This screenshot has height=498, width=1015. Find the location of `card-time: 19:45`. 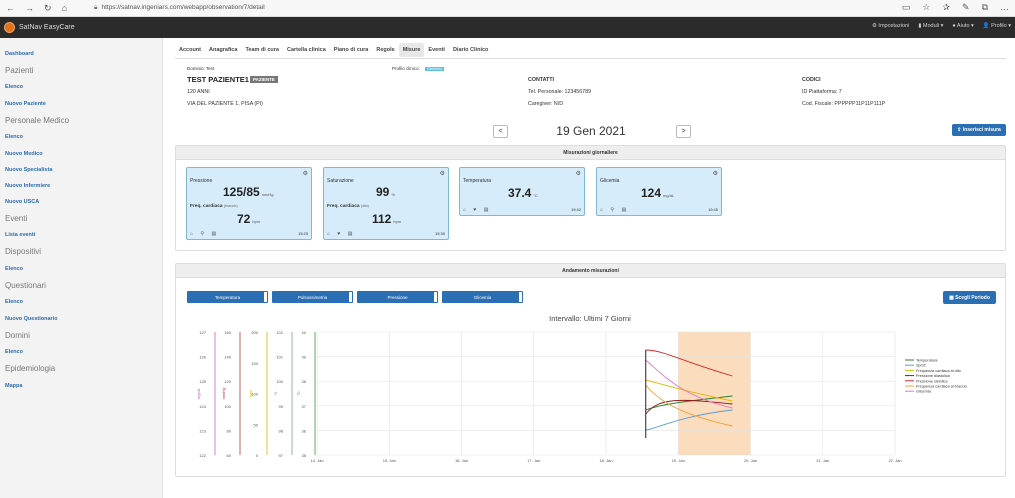

card-time: 19:45 is located at coordinates (712, 209).